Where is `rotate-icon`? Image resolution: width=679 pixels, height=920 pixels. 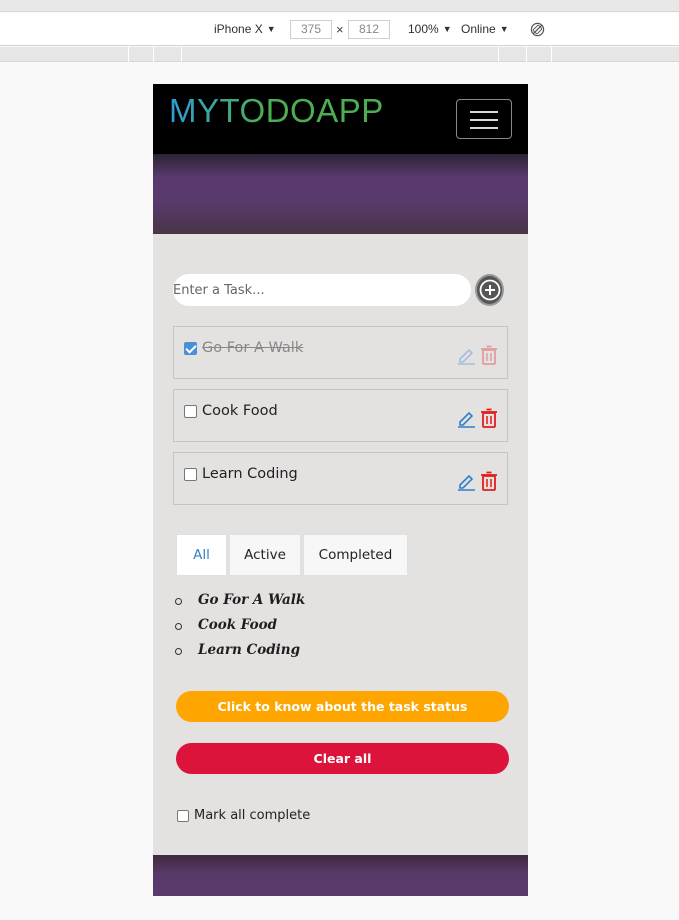
rotate-icon is located at coordinates (537, 29).